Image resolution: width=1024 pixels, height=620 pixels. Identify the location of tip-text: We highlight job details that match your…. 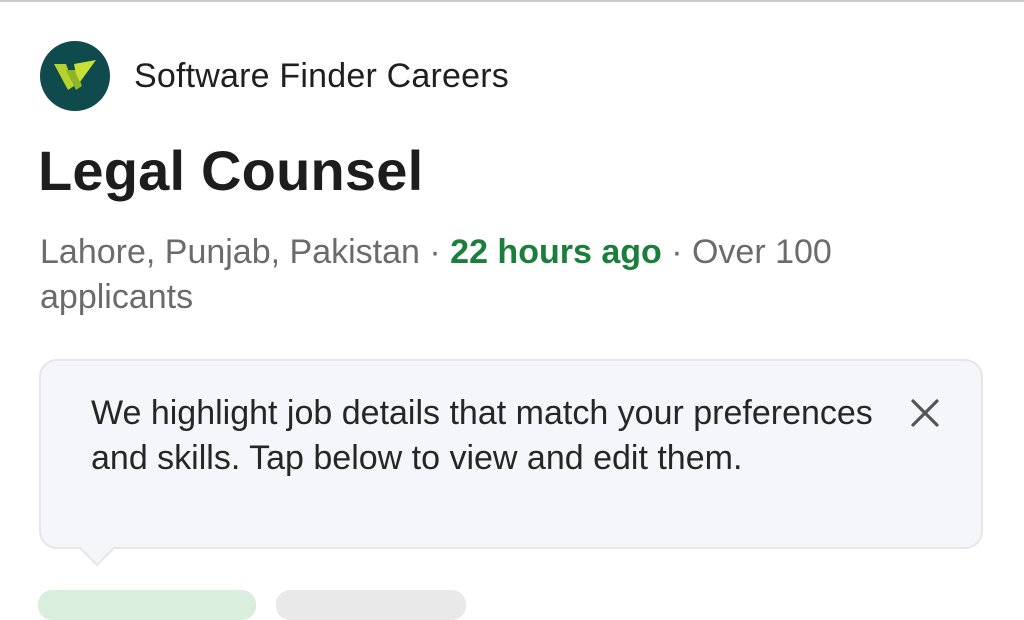
(482, 435).